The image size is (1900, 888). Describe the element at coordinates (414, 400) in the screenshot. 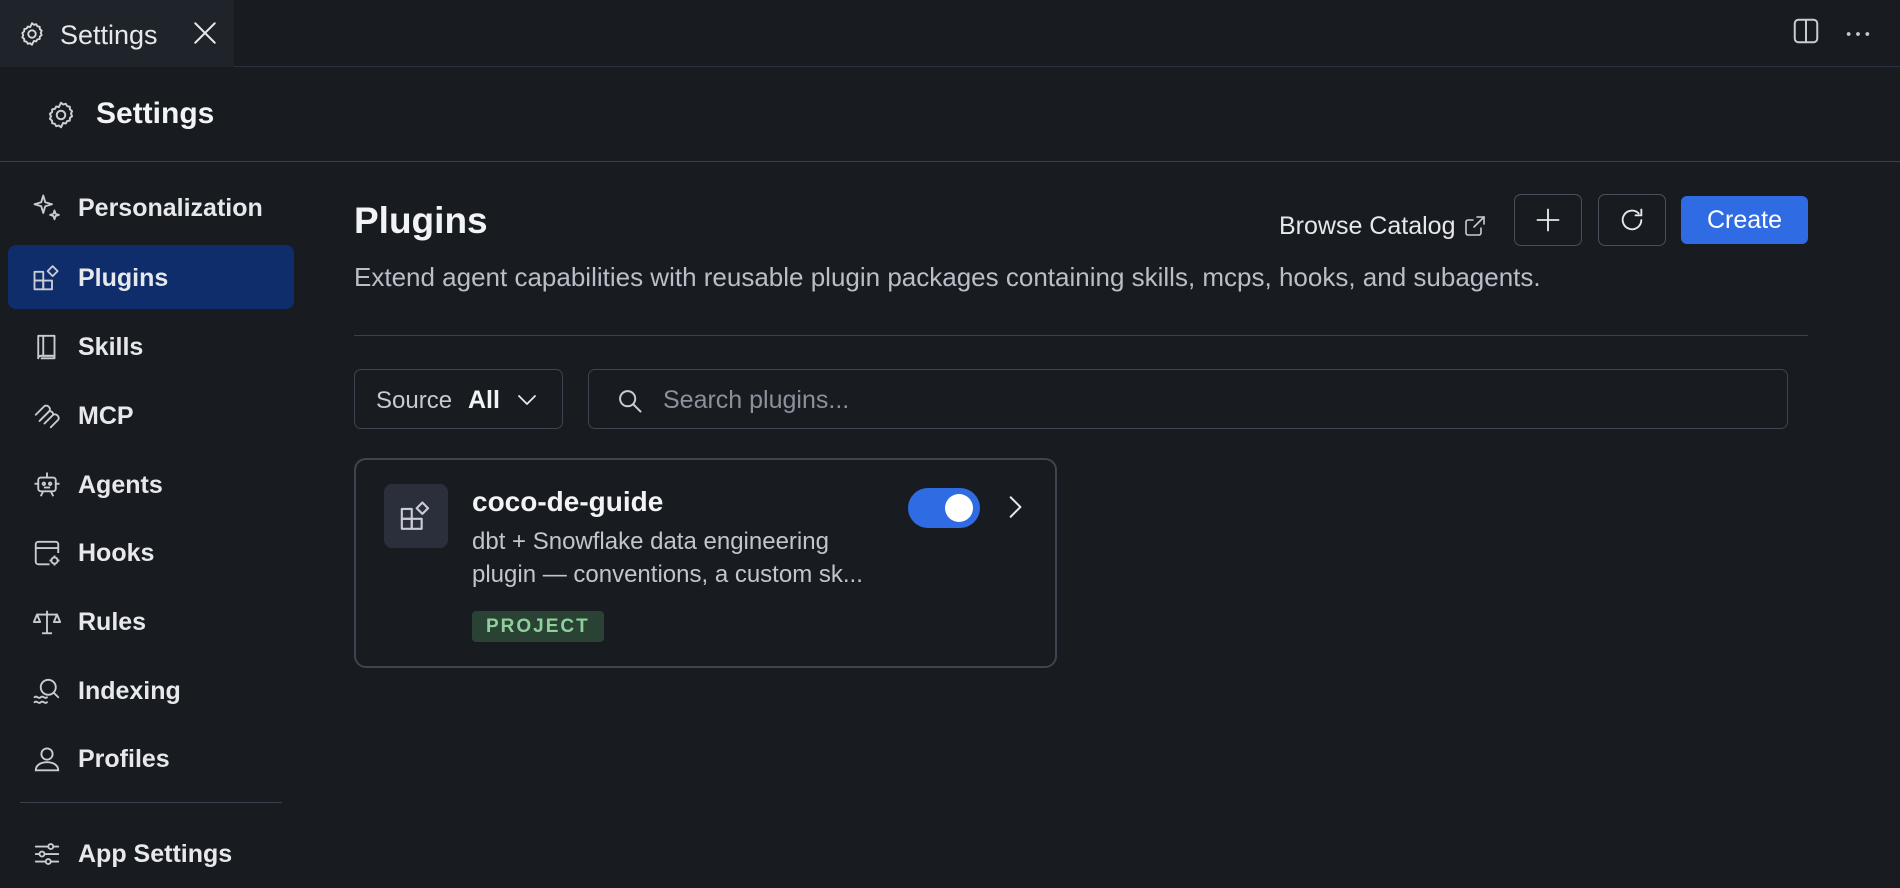

I see `source-filter-label: Source` at that location.